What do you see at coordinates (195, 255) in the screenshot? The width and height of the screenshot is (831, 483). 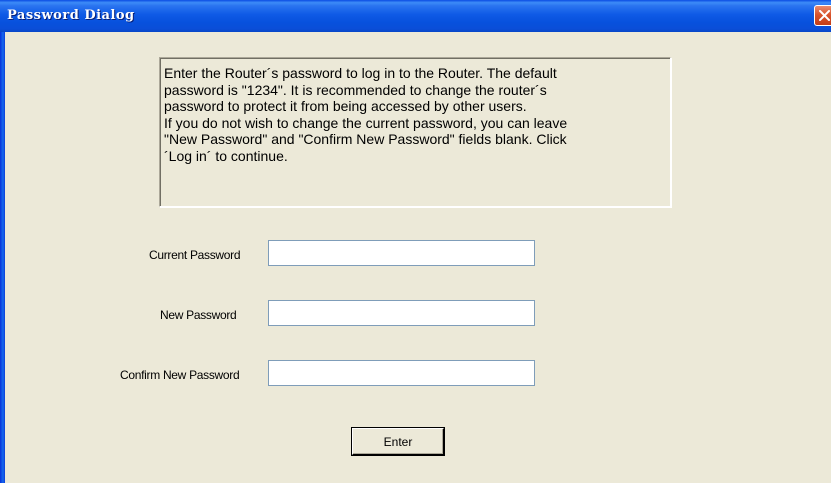 I see `current-password-label: Current Password` at bounding box center [195, 255].